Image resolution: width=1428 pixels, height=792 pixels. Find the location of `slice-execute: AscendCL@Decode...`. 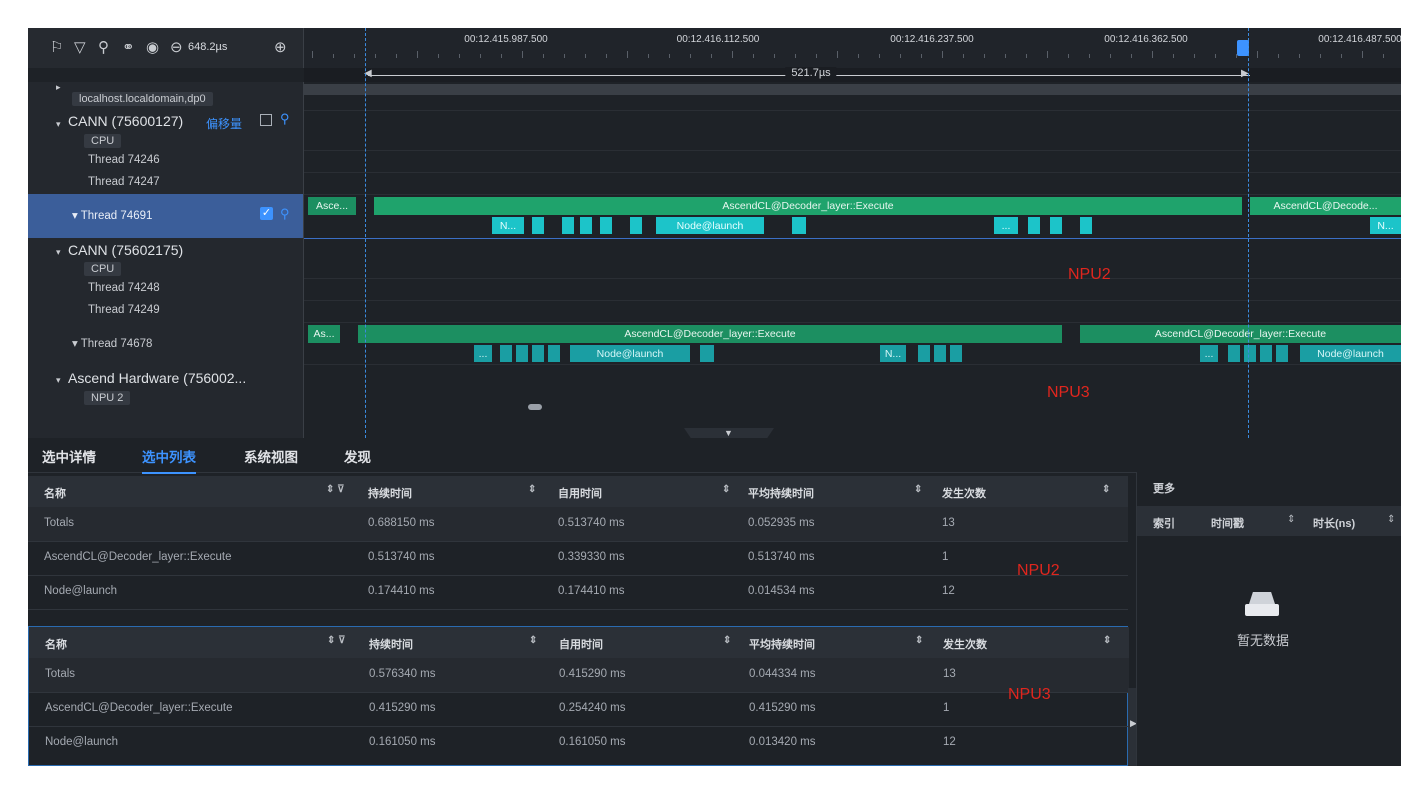

slice-execute: AscendCL@Decode... is located at coordinates (1325, 206).